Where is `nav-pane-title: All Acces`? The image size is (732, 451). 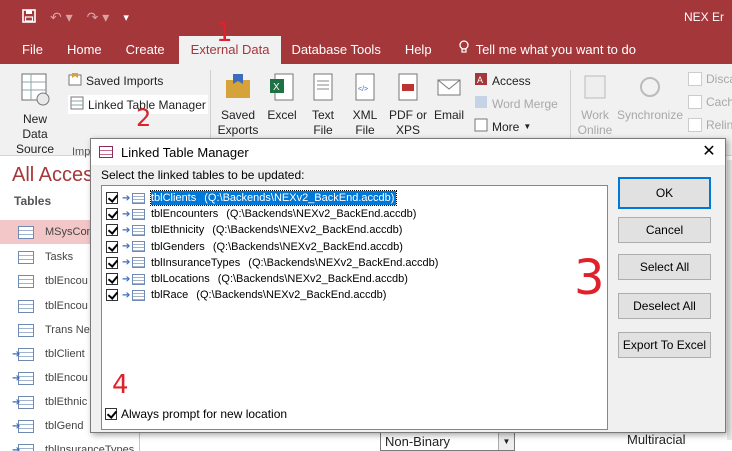 nav-pane-title: All Acces is located at coordinates (52, 175).